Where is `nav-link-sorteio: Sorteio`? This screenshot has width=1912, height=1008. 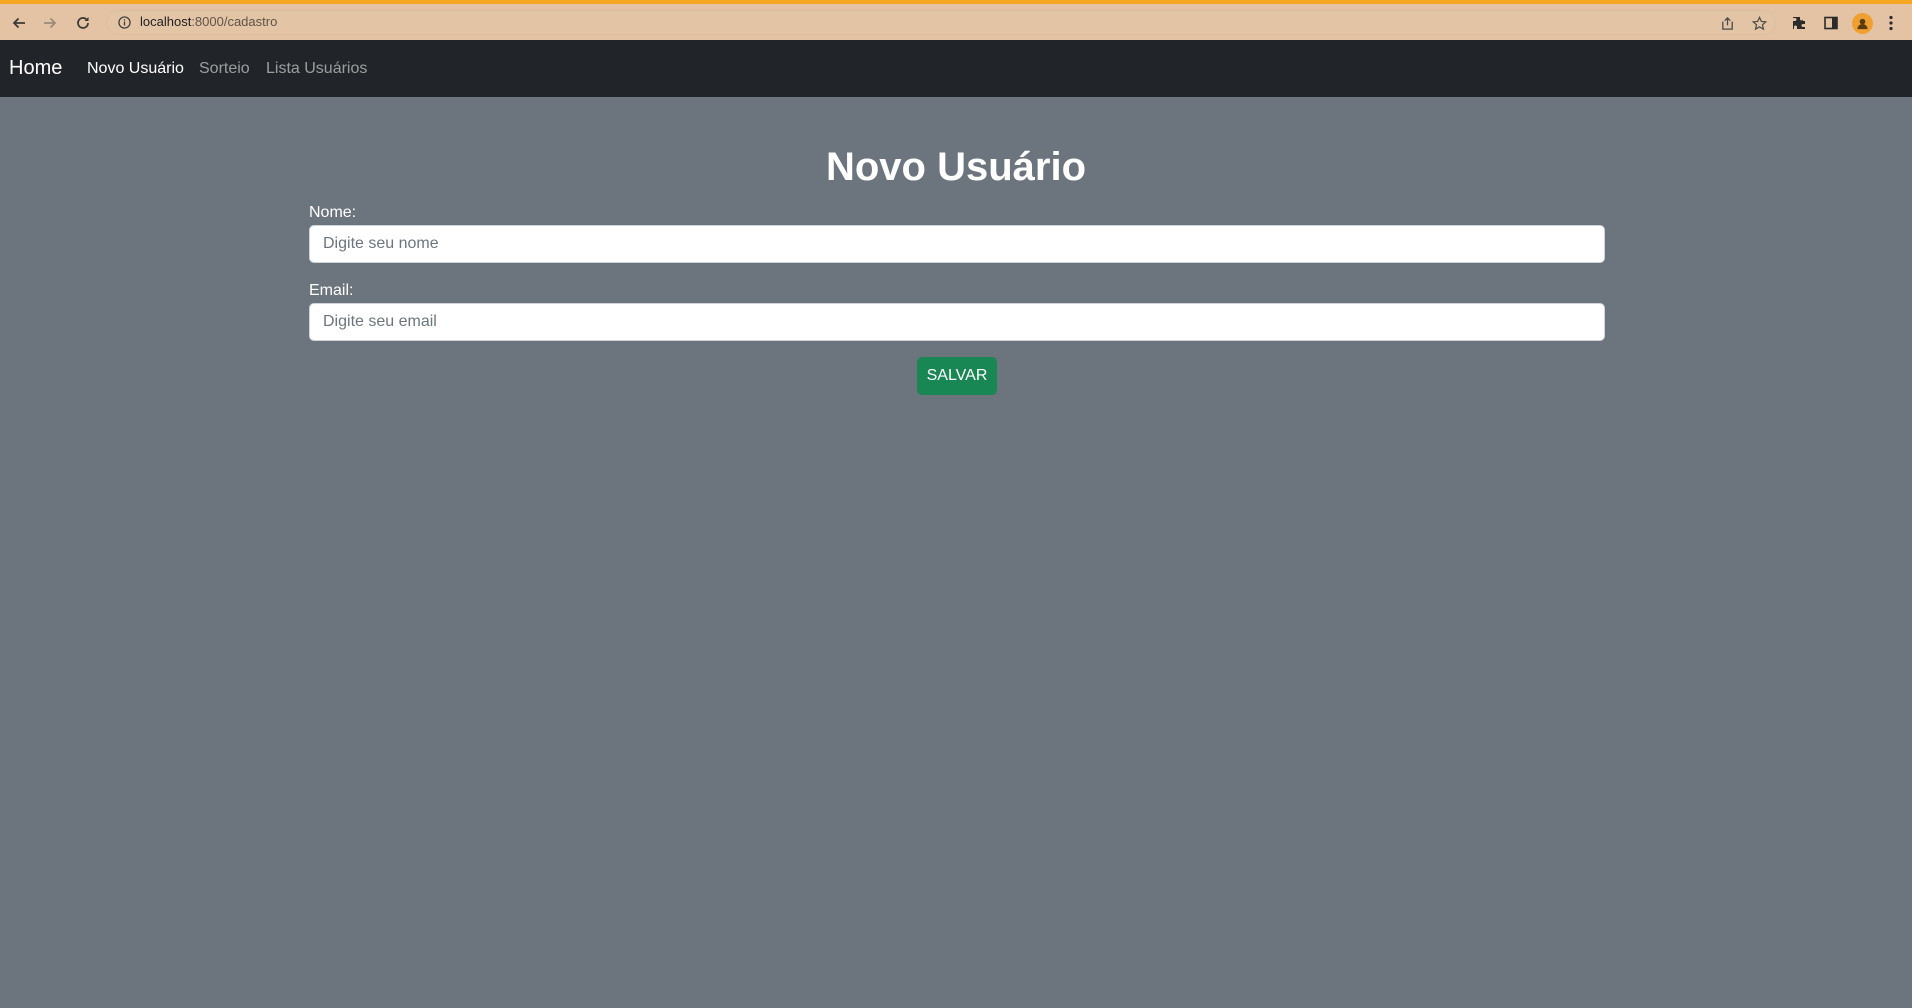 nav-link-sorteio: Sorteio is located at coordinates (224, 69).